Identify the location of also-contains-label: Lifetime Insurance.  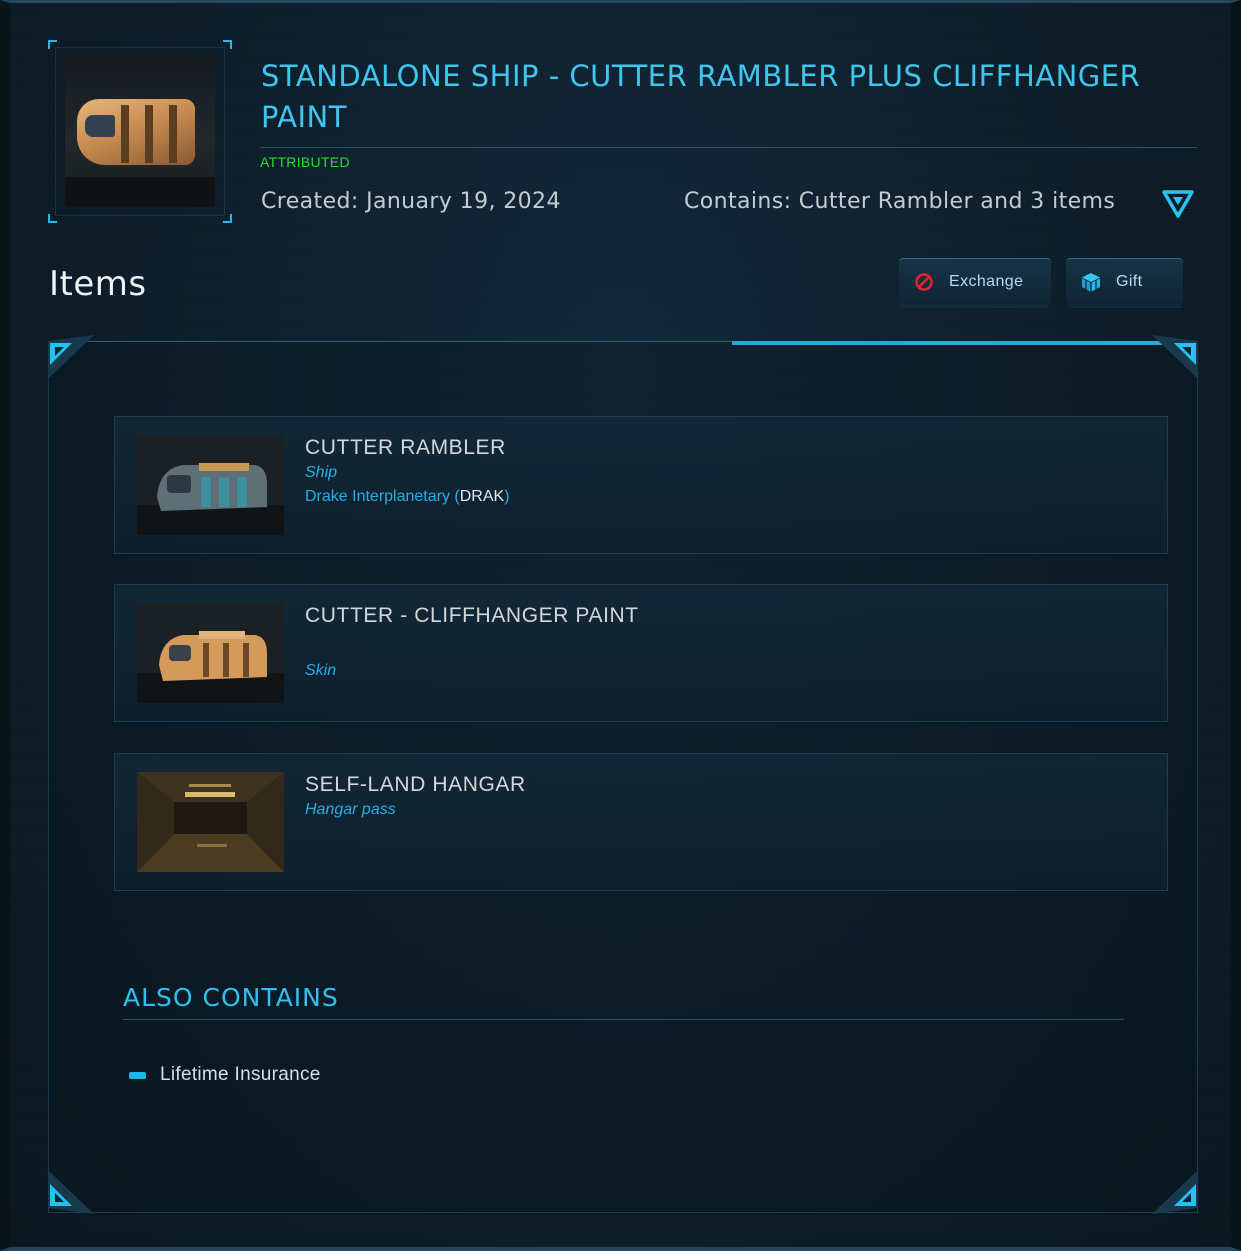
(240, 1074).